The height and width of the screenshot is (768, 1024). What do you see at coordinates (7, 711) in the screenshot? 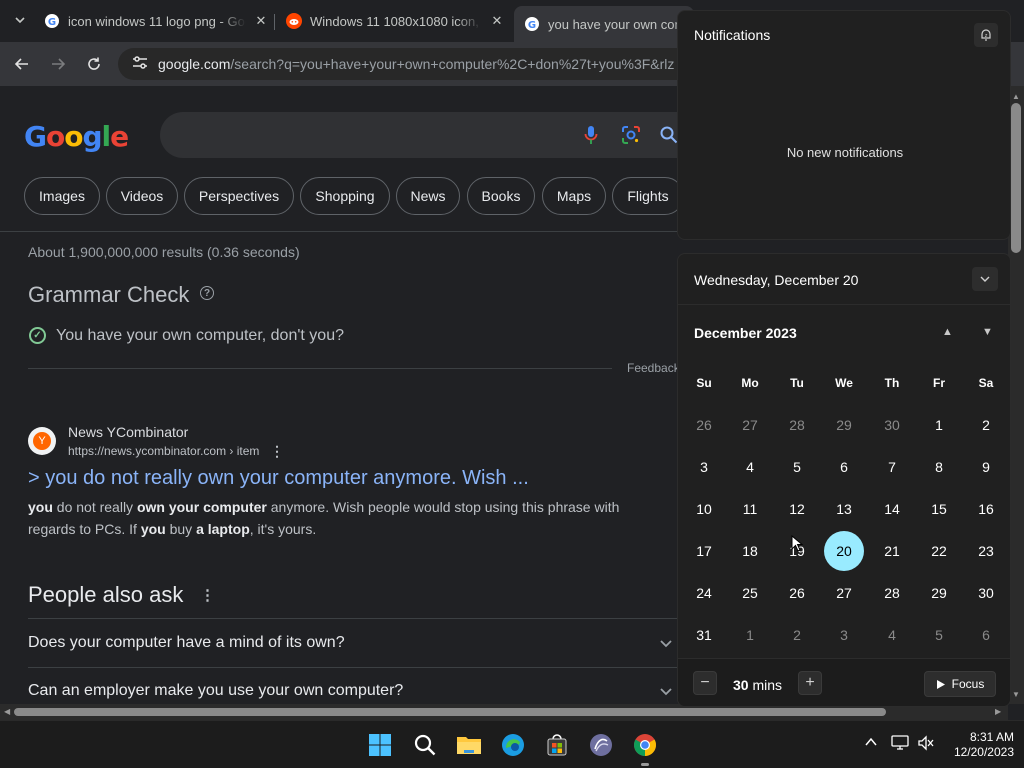
I see `scroll-left-icon: ◀` at bounding box center [7, 711].